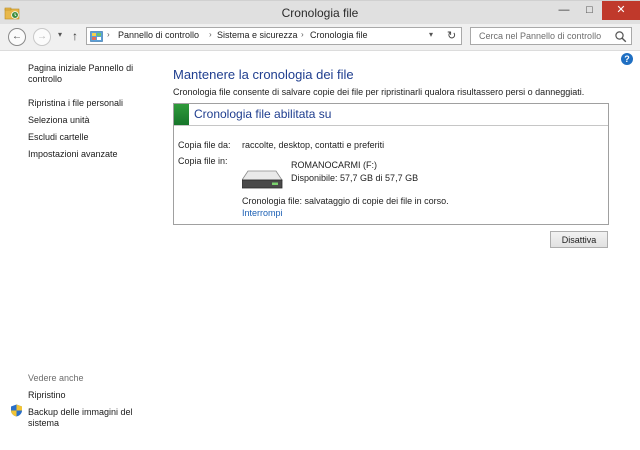  What do you see at coordinates (90, 137) in the screenshot?
I see `sidebar-link-exclude-folders: Escludi cartelle` at bounding box center [90, 137].